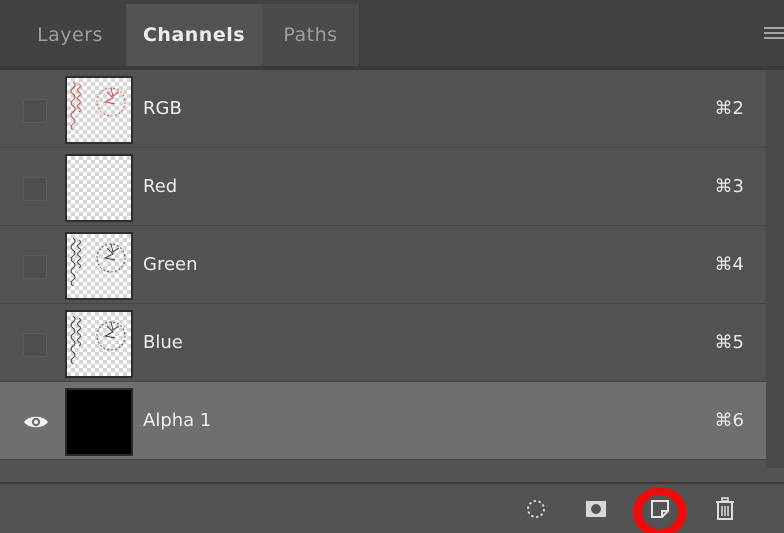 Image resolution: width=784 pixels, height=533 pixels. I want to click on channel-row-red: Red ⌘3, so click(383, 187).